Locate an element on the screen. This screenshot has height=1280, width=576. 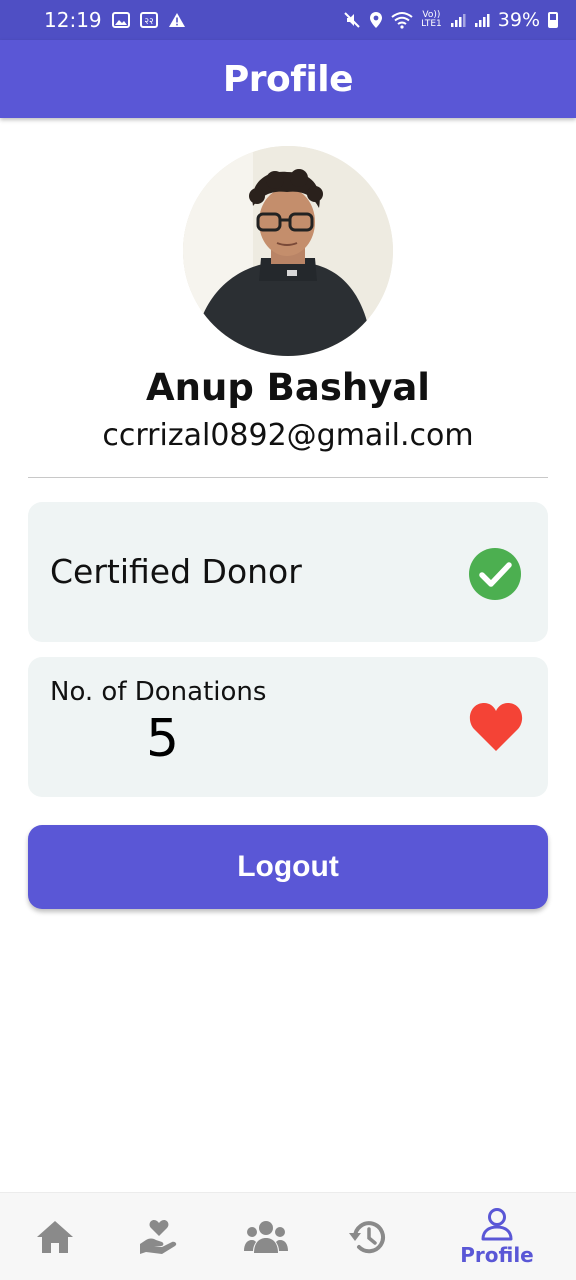
signal-2-icon is located at coordinates (482, 20).